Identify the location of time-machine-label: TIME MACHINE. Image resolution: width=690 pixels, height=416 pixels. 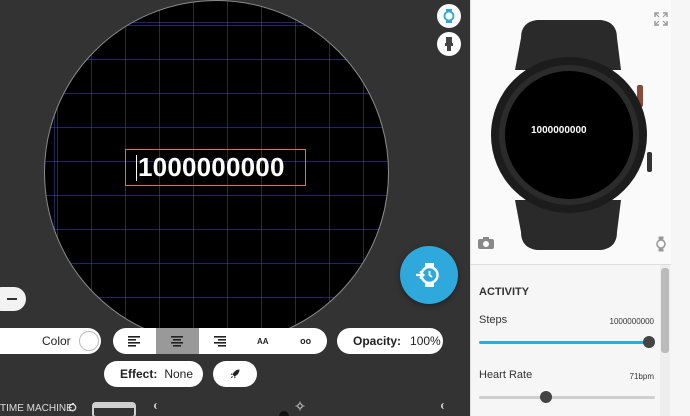
(36, 408).